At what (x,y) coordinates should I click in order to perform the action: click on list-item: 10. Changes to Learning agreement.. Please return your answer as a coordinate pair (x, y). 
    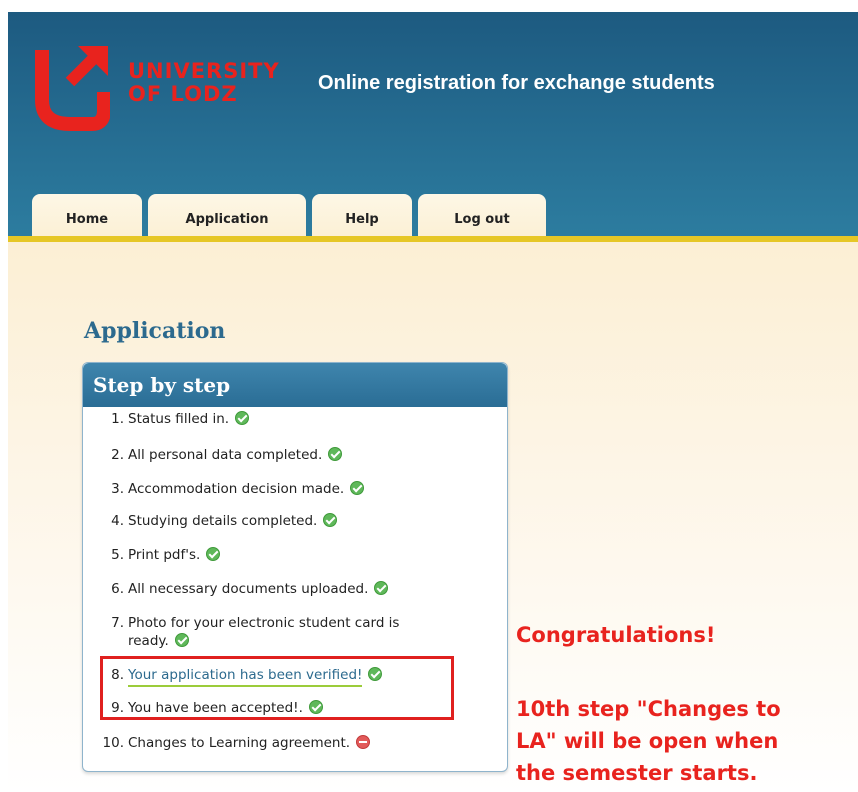
    Looking at the image, I should click on (234, 743).